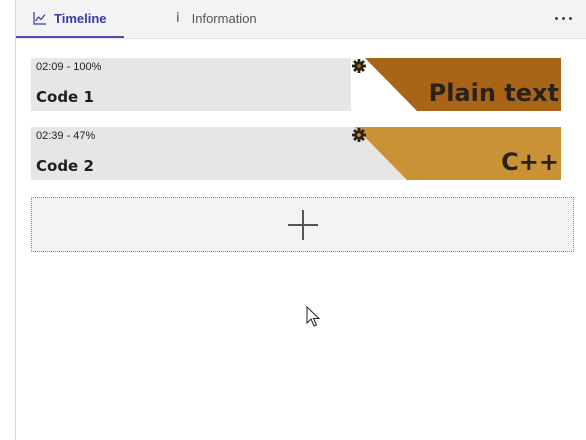 This screenshot has height=440, width=586. What do you see at coordinates (296, 153) in the screenshot?
I see `code-card: C++ 02:39 - 47% Code 2` at bounding box center [296, 153].